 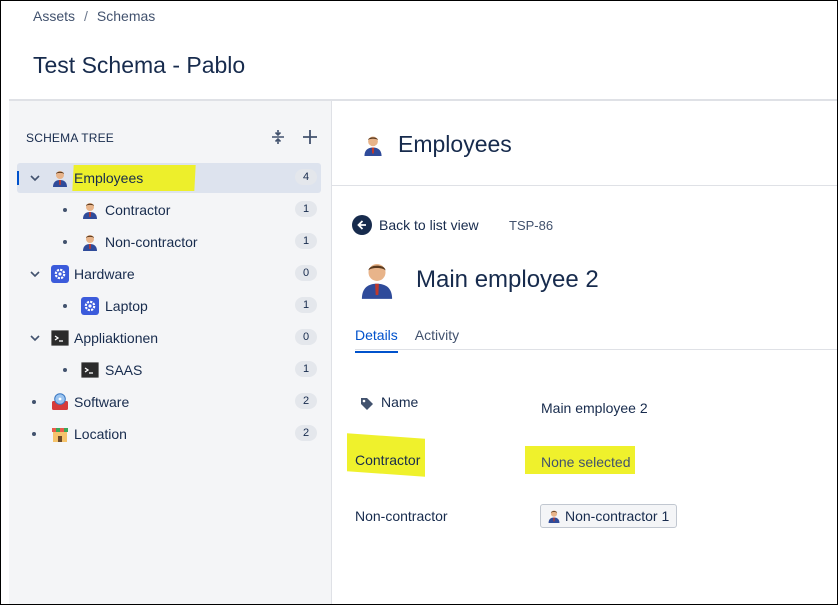 What do you see at coordinates (151, 242) in the screenshot?
I see `tree-item-label: Non-contractor` at bounding box center [151, 242].